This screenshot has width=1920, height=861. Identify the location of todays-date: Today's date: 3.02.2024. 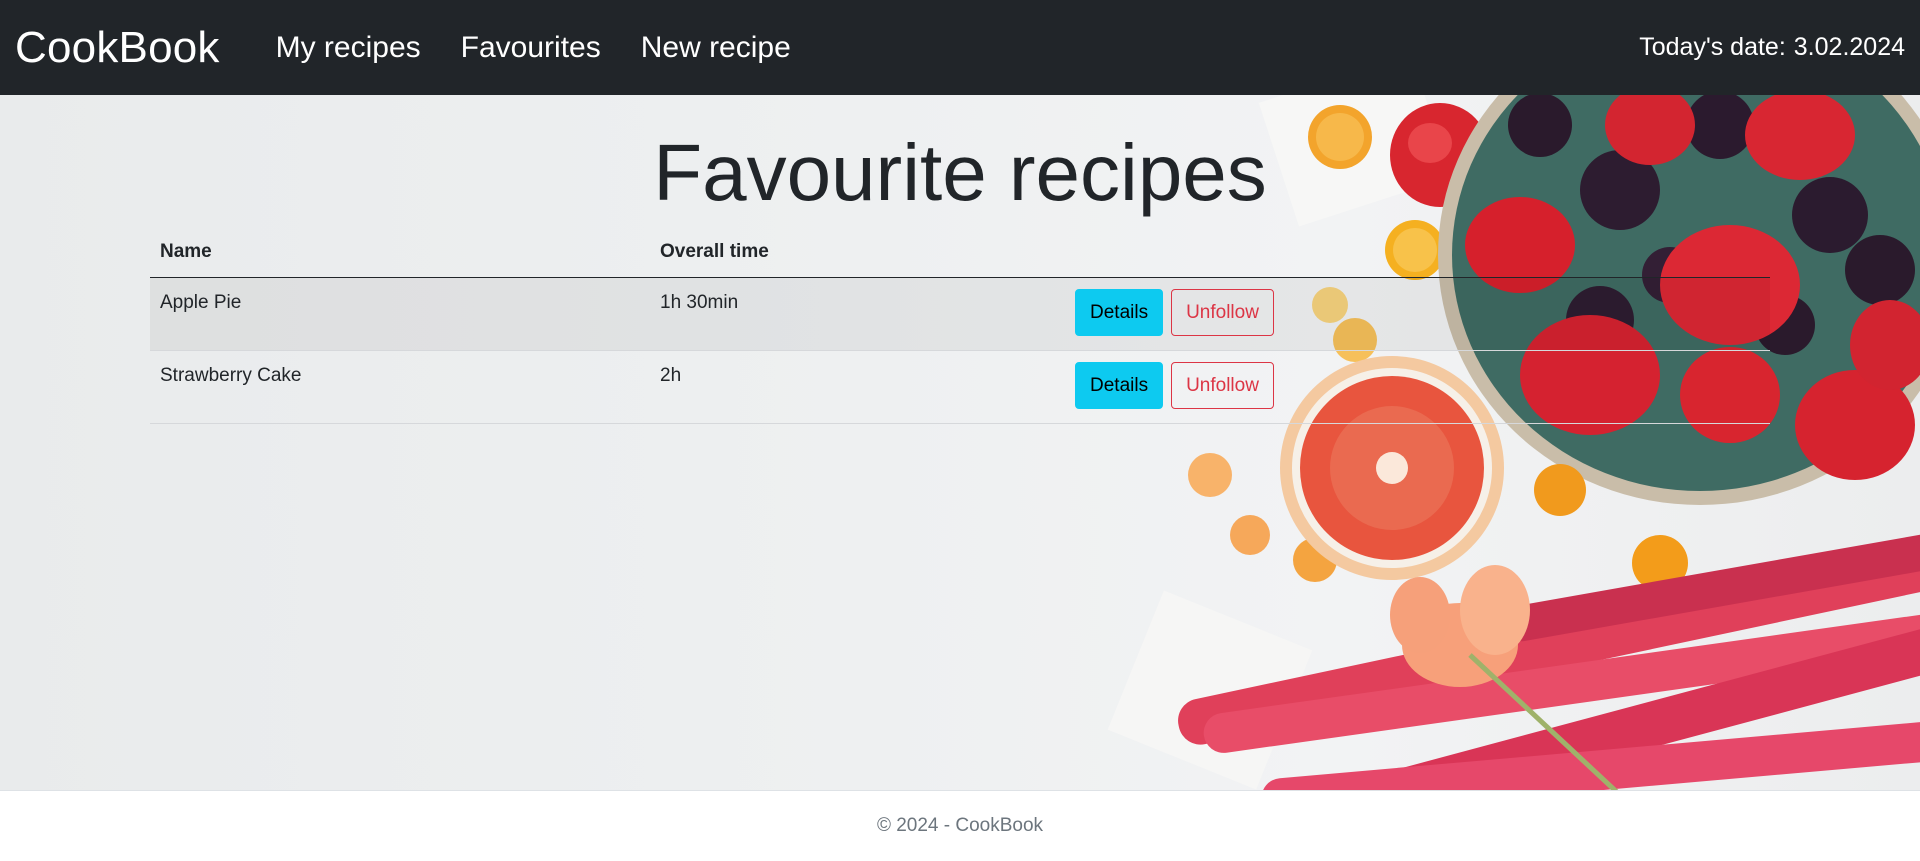
(1772, 47).